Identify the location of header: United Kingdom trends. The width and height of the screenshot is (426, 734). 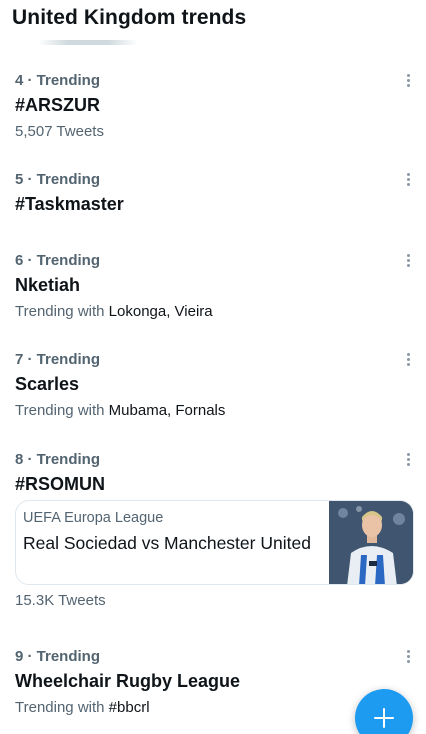
(213, 22).